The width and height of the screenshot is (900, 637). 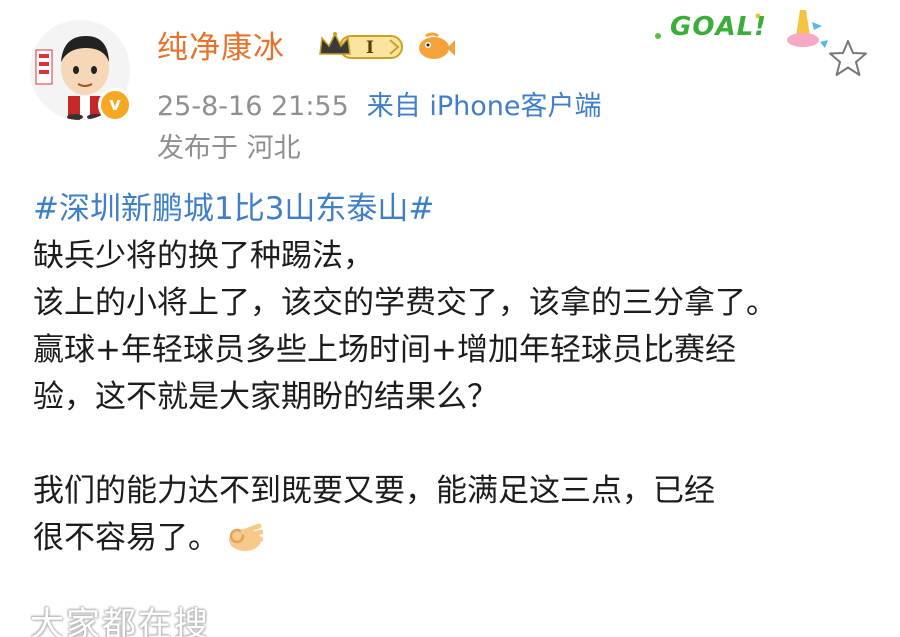 I want to click on crown-level-icon: I, so click(x=361, y=45).